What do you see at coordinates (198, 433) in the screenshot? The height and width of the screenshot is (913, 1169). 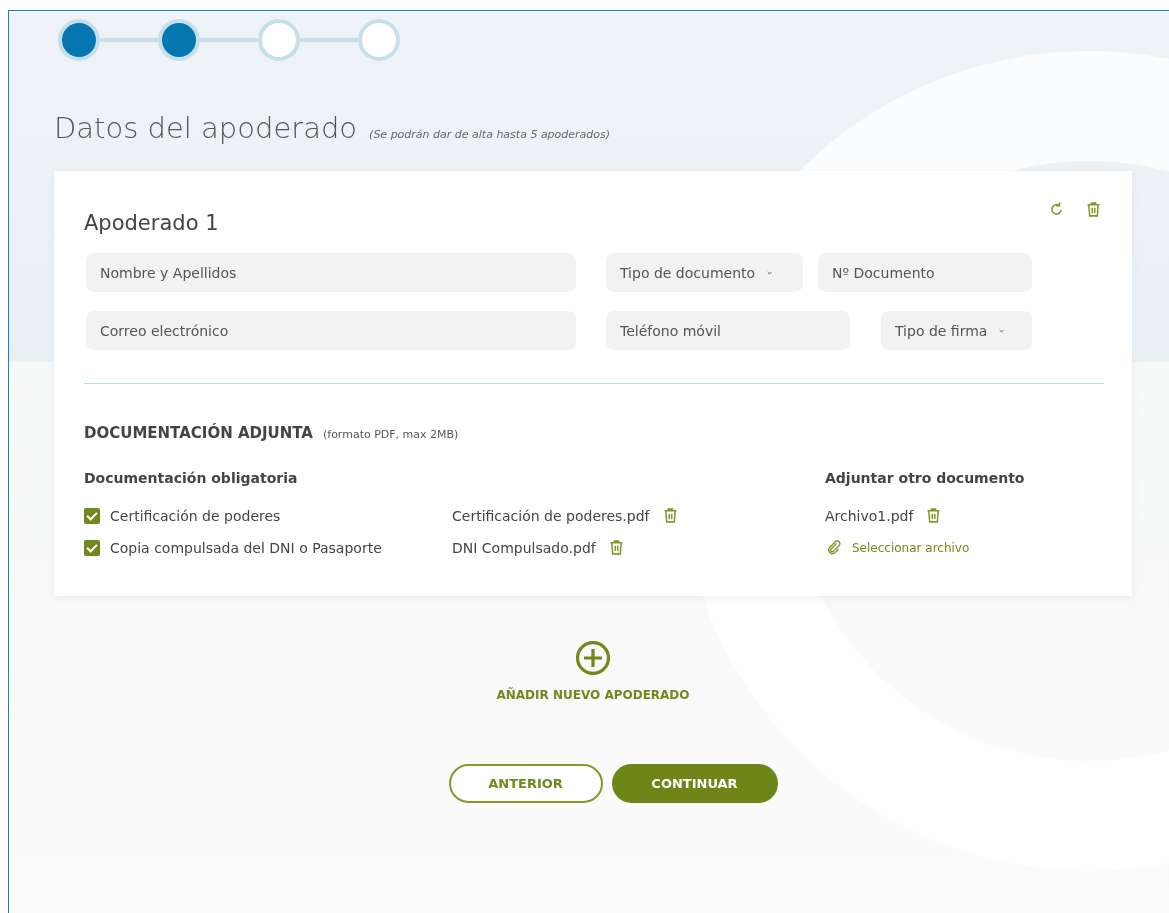 I see `section-title: DOCUMENTACIÓN ADJUNTA` at bounding box center [198, 433].